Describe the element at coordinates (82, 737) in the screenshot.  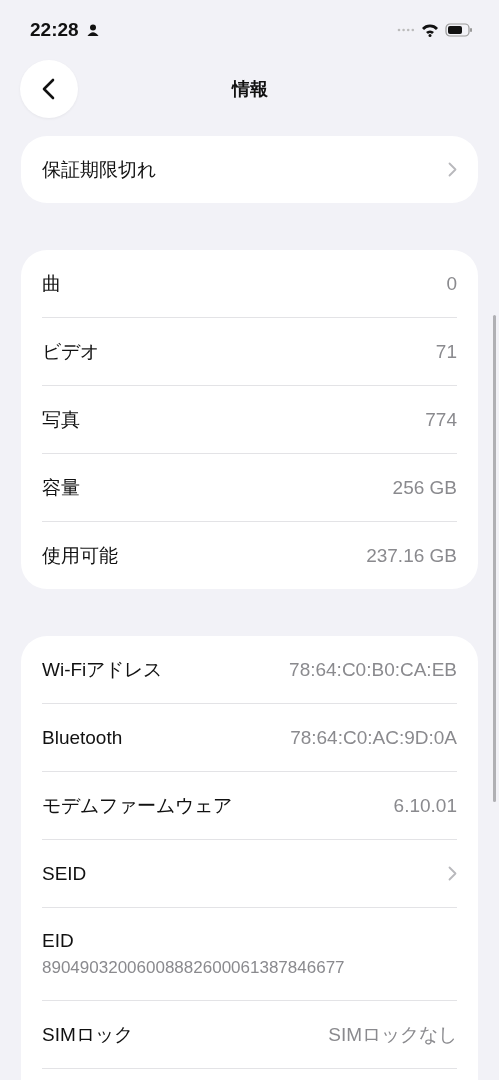
I see `row-label: Bluetooth` at that location.